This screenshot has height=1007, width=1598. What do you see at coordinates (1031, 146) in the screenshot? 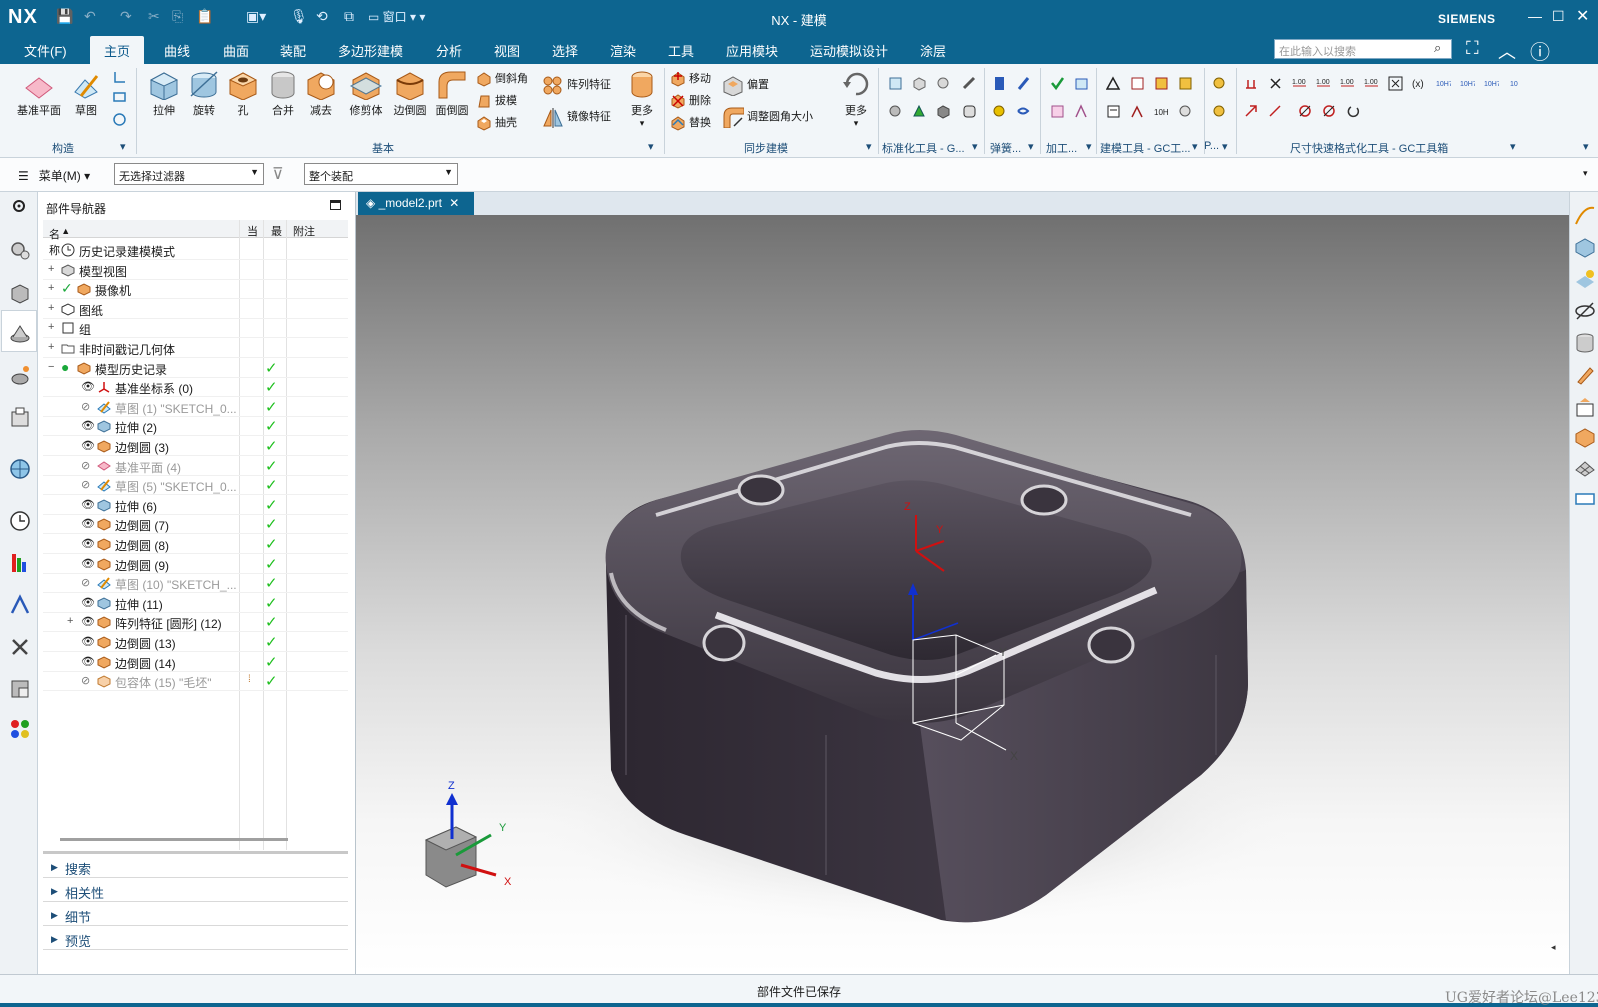
I see `spring-expand-icon: ▾` at bounding box center [1031, 146].